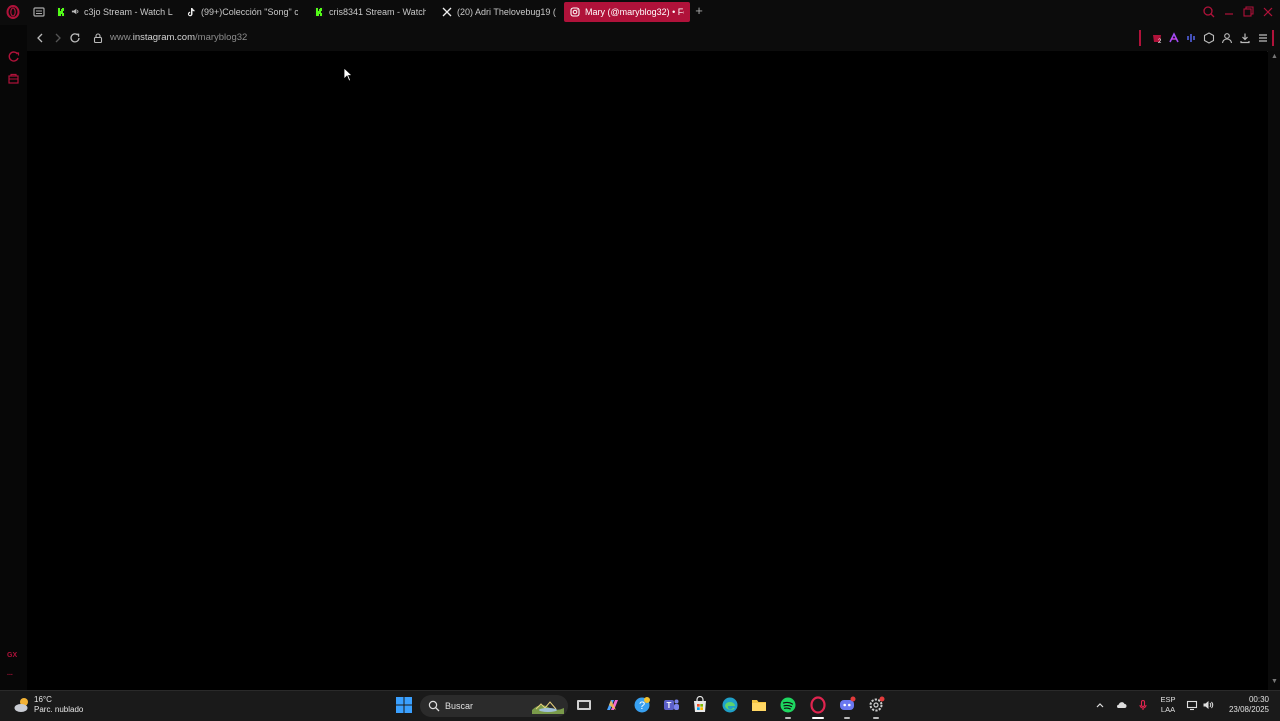 The image size is (1280, 721). I want to click on onedrive-cloud-icon, so click(1121, 705).